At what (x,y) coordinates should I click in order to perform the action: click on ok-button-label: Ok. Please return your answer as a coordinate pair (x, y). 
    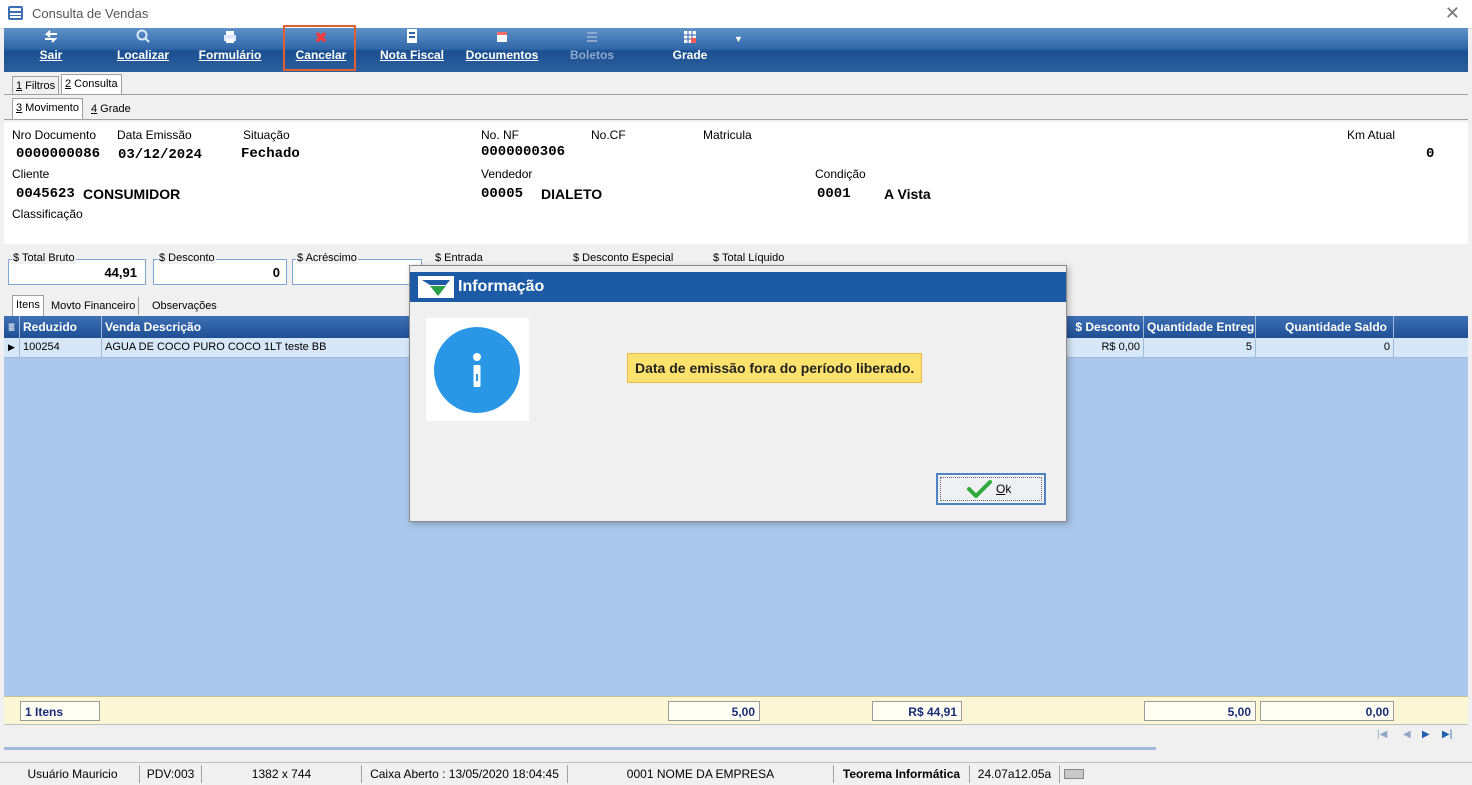
    Looking at the image, I should click on (1003, 489).